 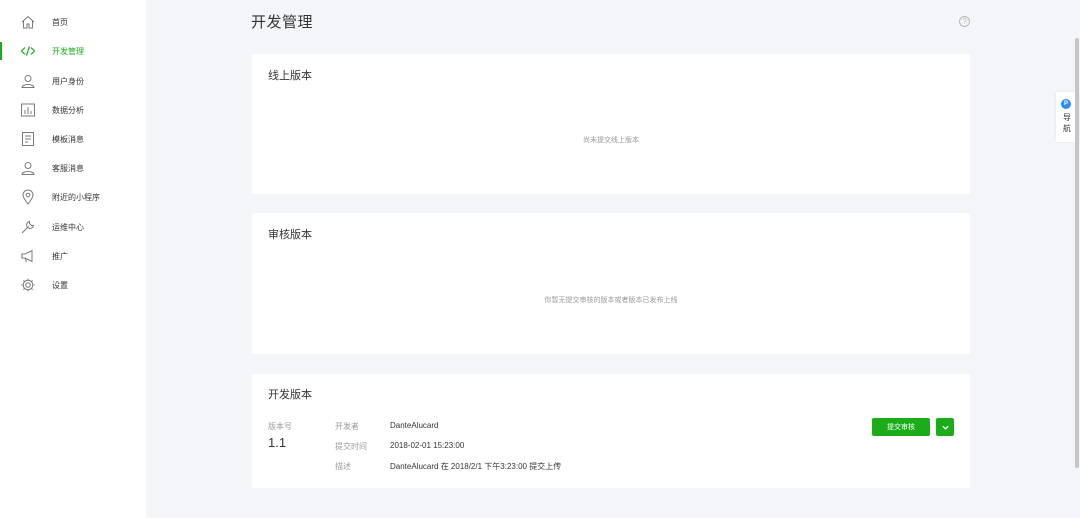 What do you see at coordinates (68, 51) in the screenshot?
I see `sidebar-item-label: 开发管理` at bounding box center [68, 51].